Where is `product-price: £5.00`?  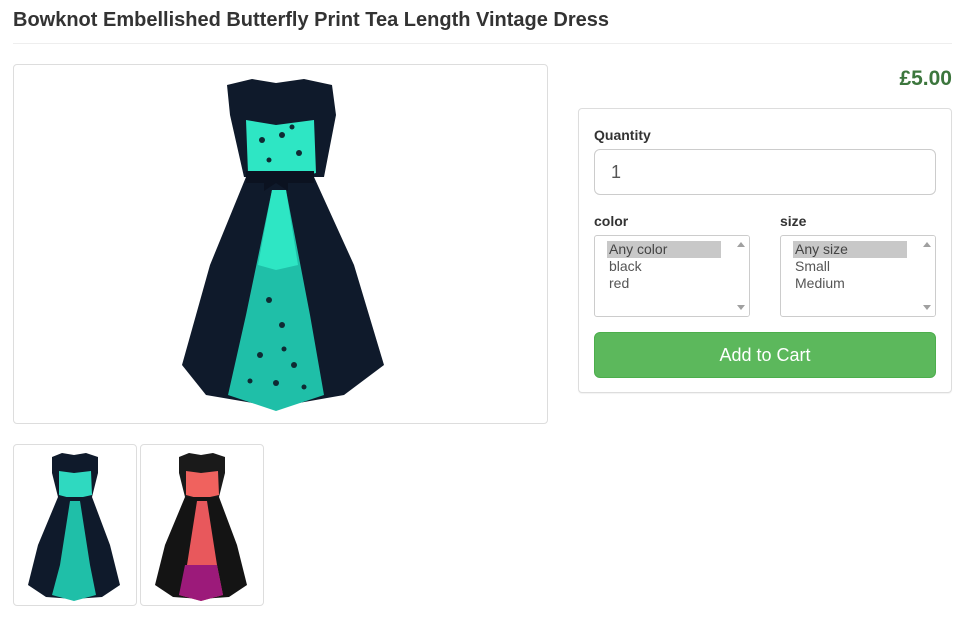
product-price: £5.00 is located at coordinates (925, 78).